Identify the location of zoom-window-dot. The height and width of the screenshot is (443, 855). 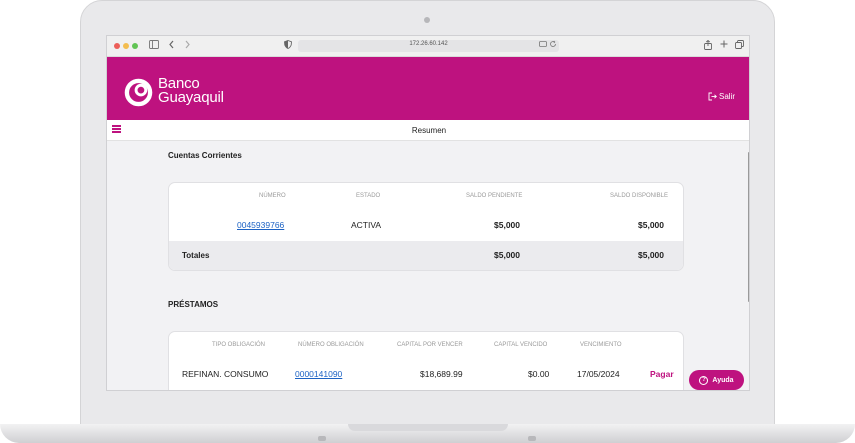
(135, 46).